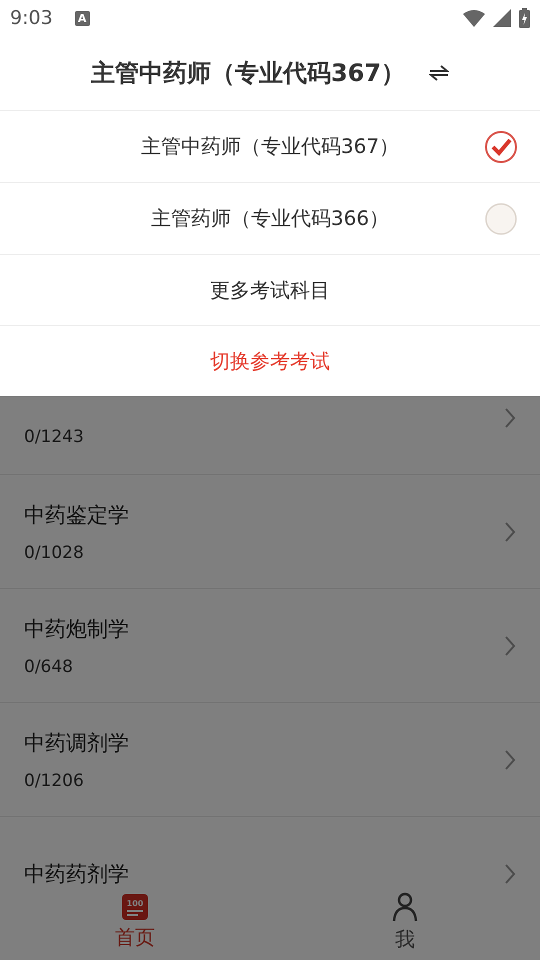 This screenshot has width=540, height=960. Describe the element at coordinates (77, 743) in the screenshot. I see `subject-title: 中药调剂学` at that location.